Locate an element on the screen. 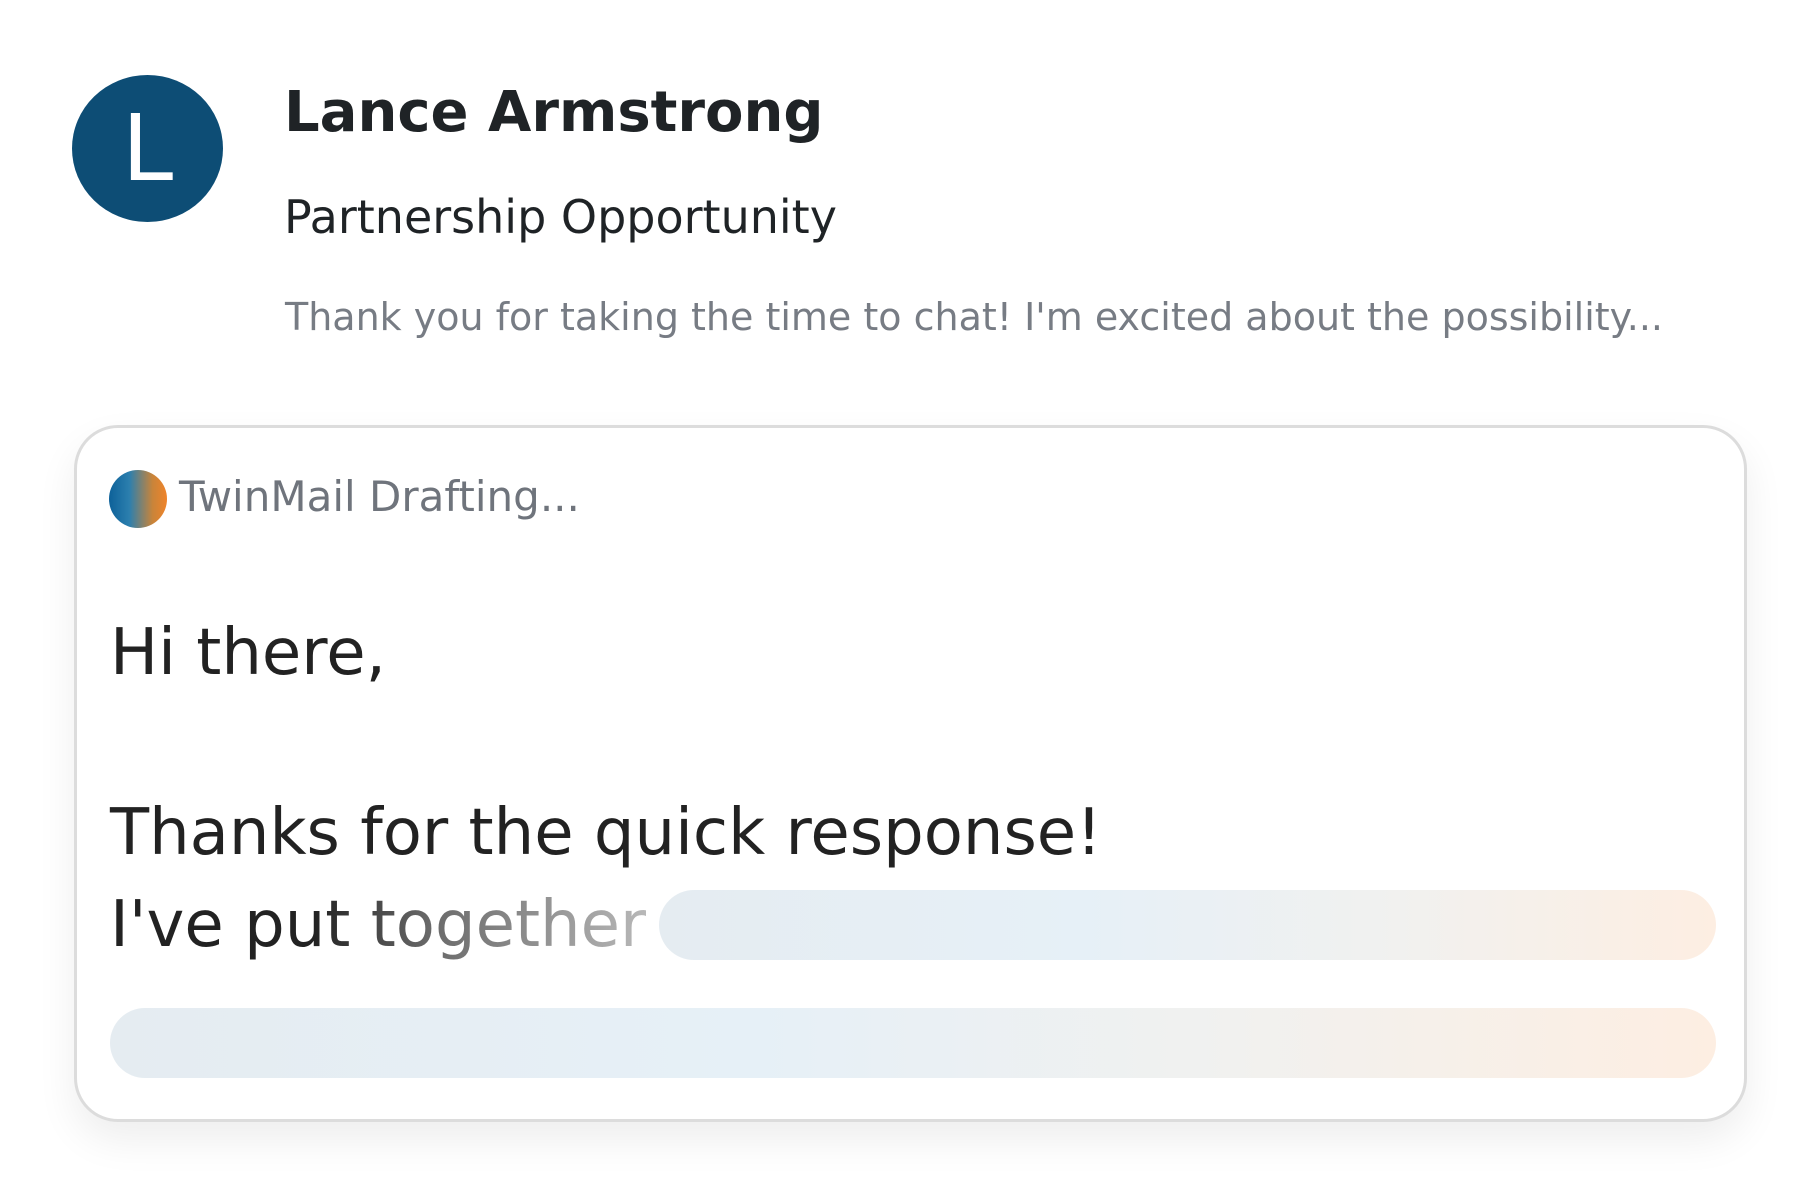 The image size is (1809, 1188). avatar-initial: L is located at coordinates (147, 148).